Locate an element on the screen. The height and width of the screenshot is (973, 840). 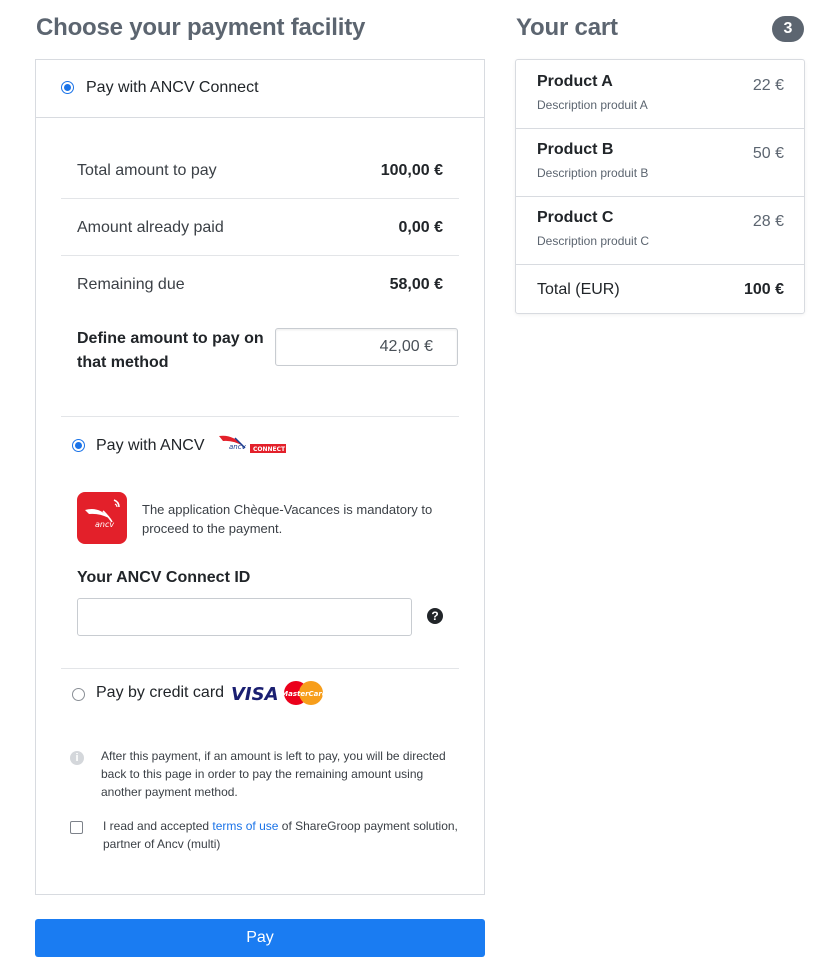
pay-ancv-radio is located at coordinates (78, 445).